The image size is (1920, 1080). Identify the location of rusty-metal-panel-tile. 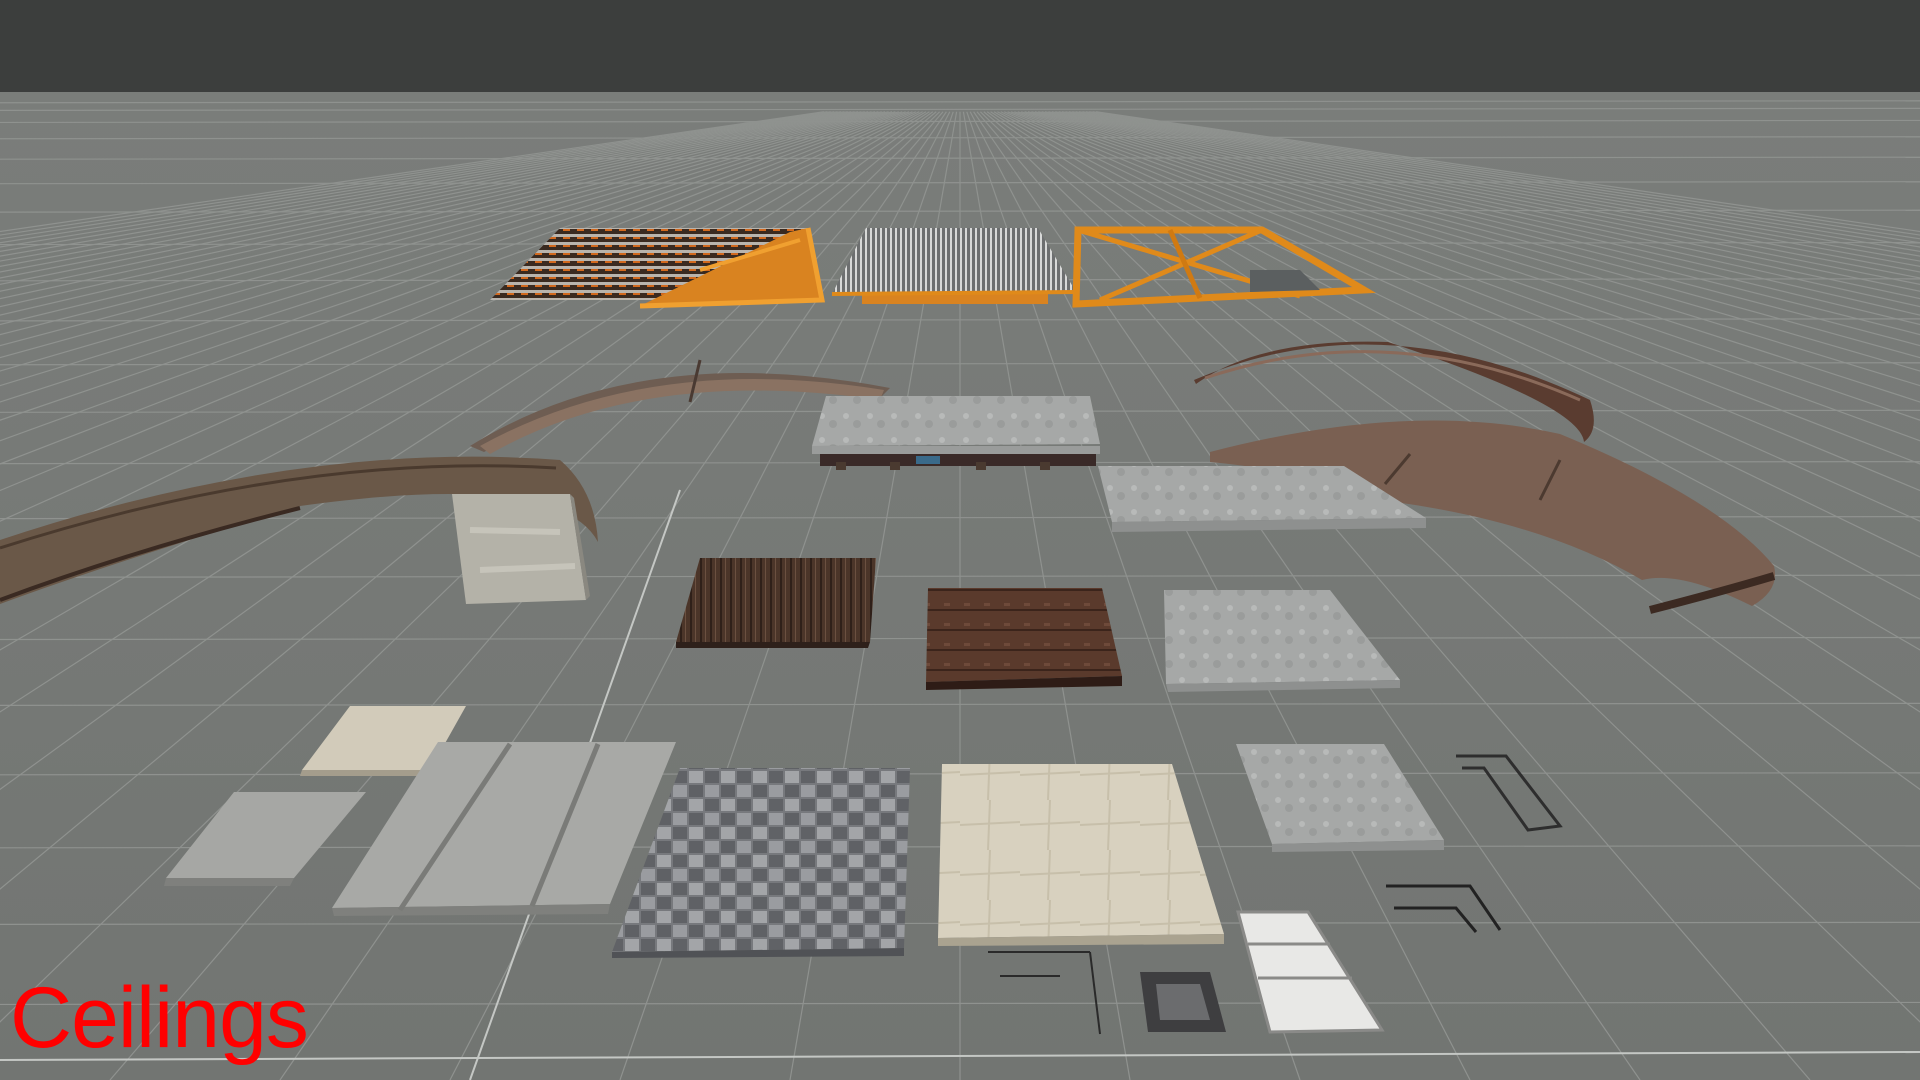
(1024, 639).